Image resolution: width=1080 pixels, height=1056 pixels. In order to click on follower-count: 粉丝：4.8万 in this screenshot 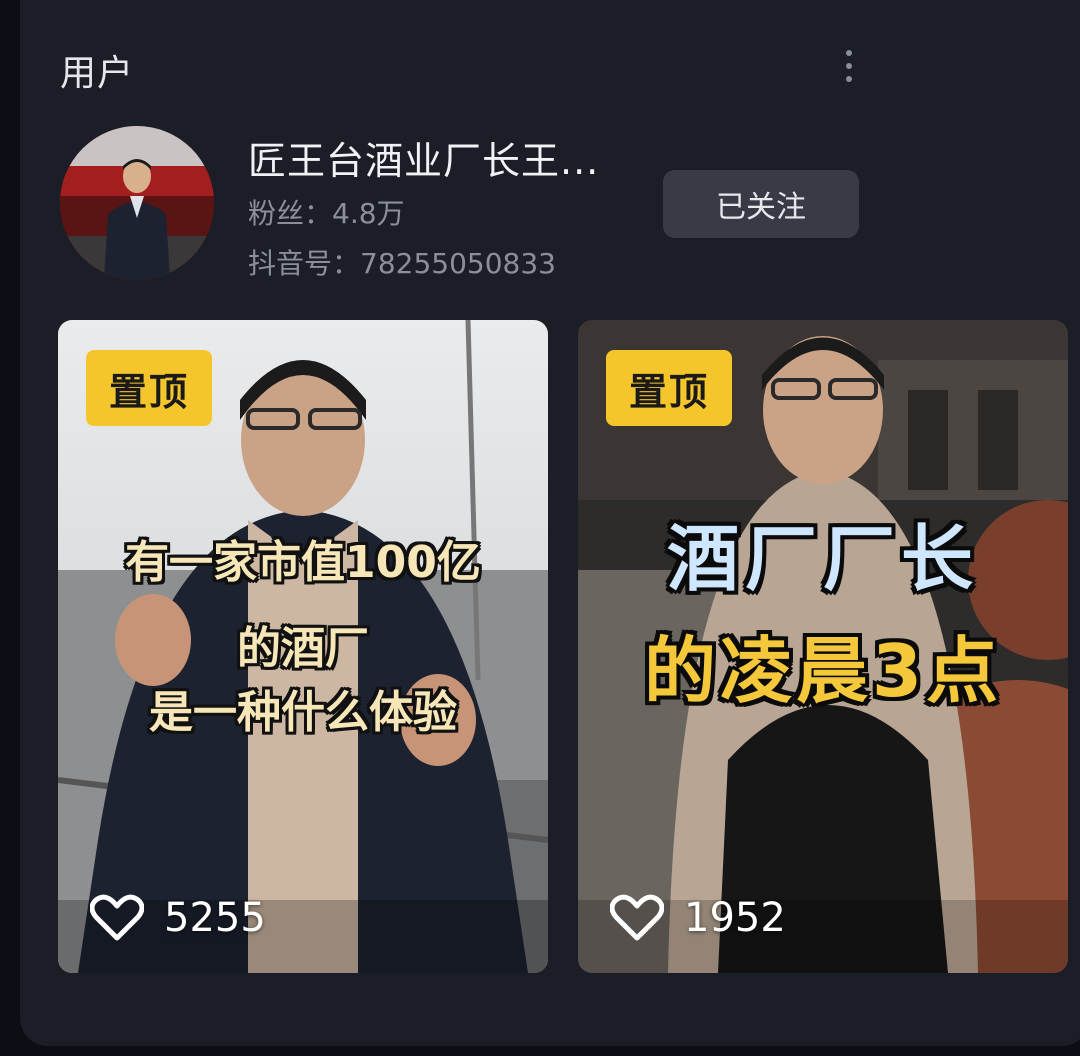, I will do `click(326, 213)`.